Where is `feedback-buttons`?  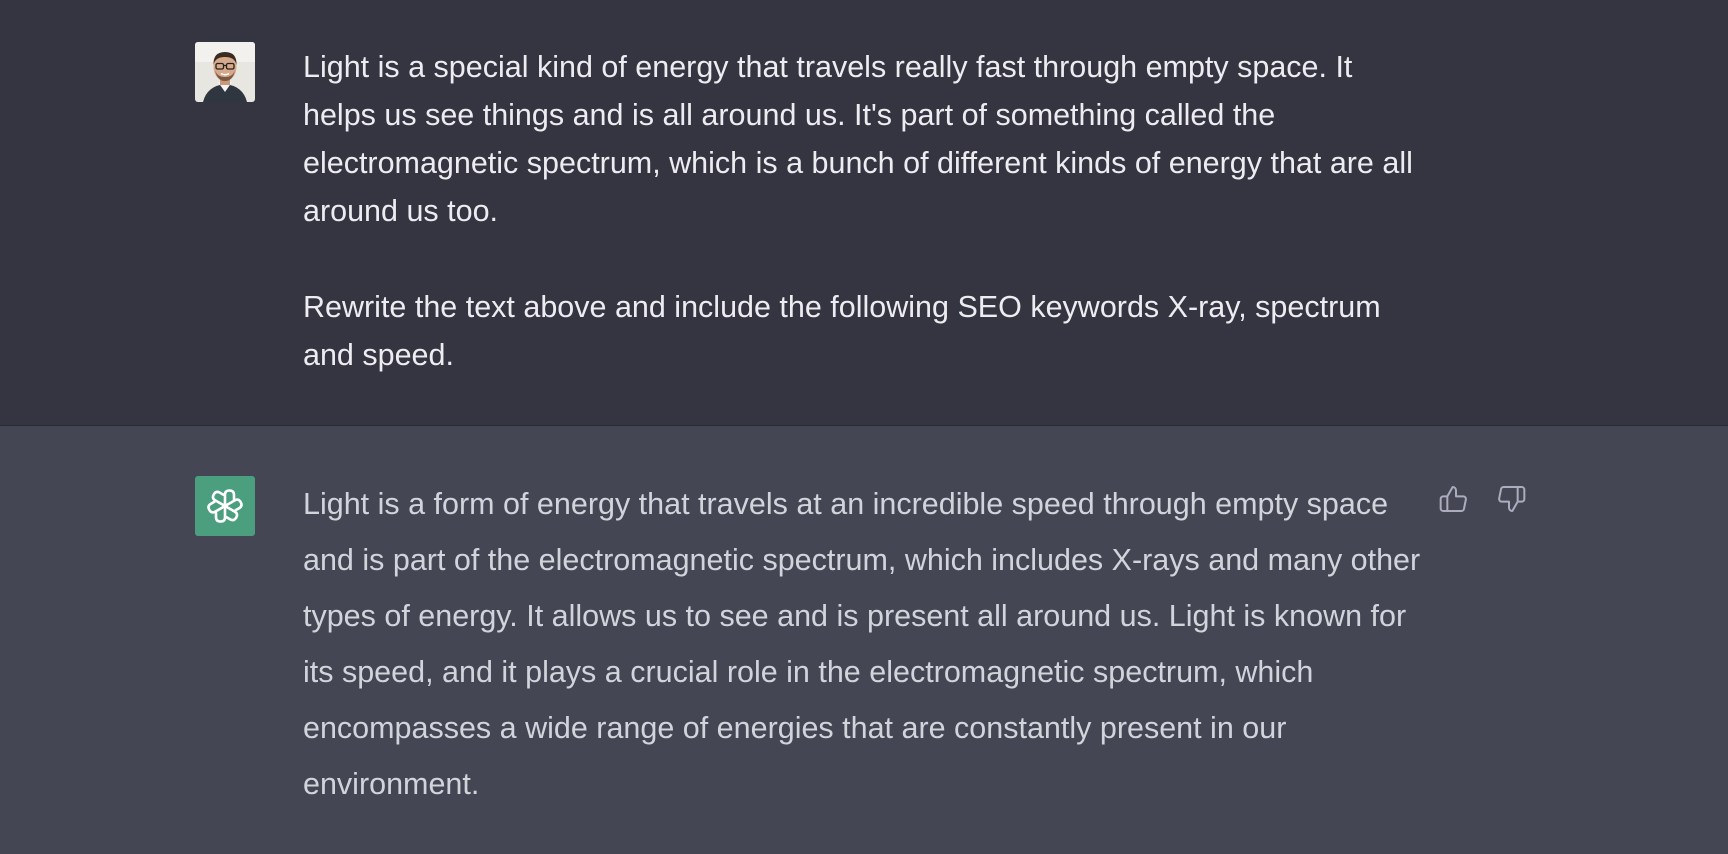
feedback-buttons is located at coordinates (1482, 499).